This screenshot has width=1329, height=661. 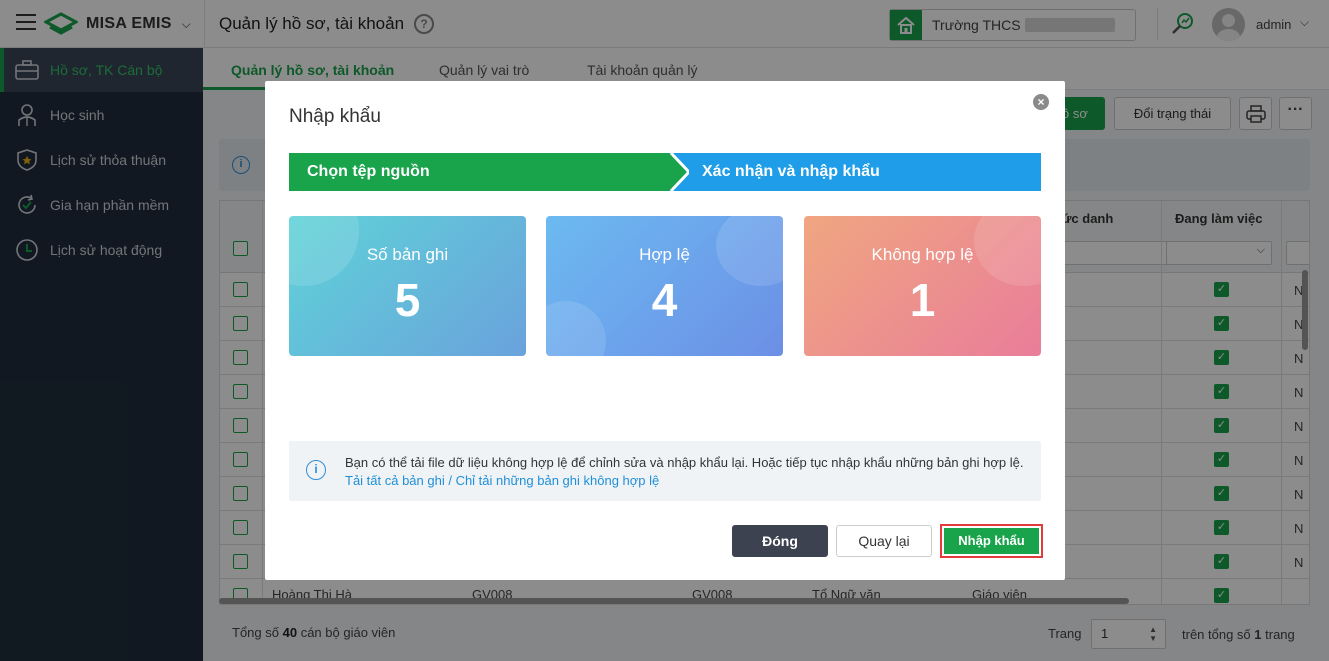 I want to click on close-icon: ×, so click(x=1041, y=102).